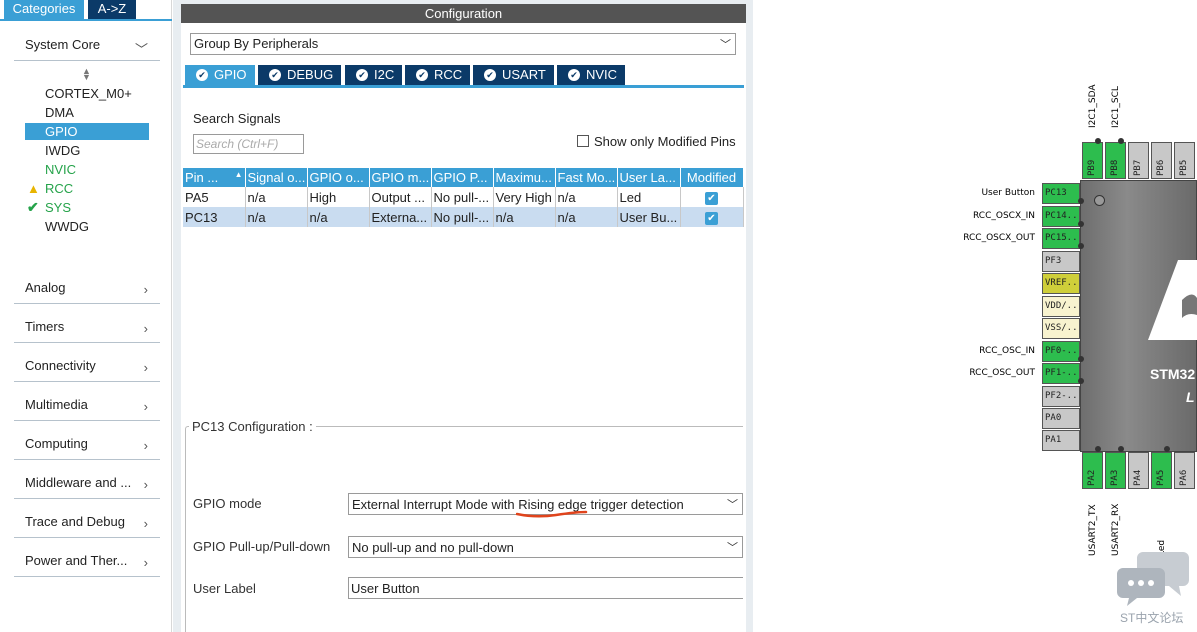 Image resolution: width=1197 pixels, height=632 pixels. What do you see at coordinates (276, 197) in the screenshot?
I see `cell: n/a` at bounding box center [276, 197].